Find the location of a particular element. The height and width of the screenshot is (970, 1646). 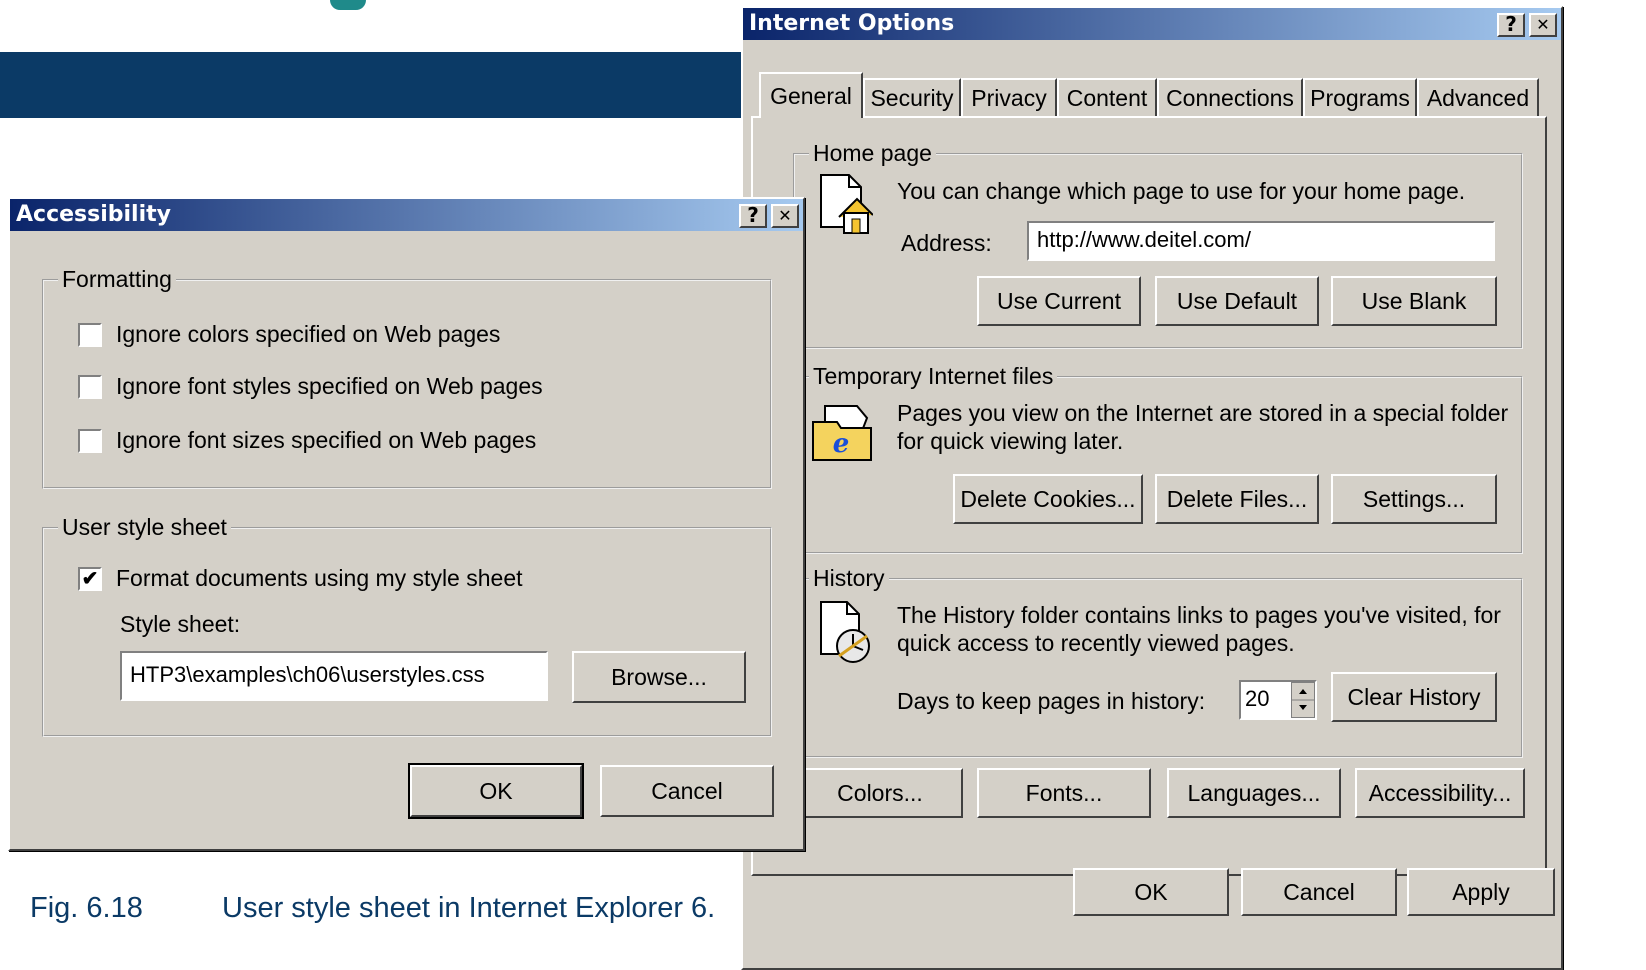

history-icon is located at coordinates (845, 632).